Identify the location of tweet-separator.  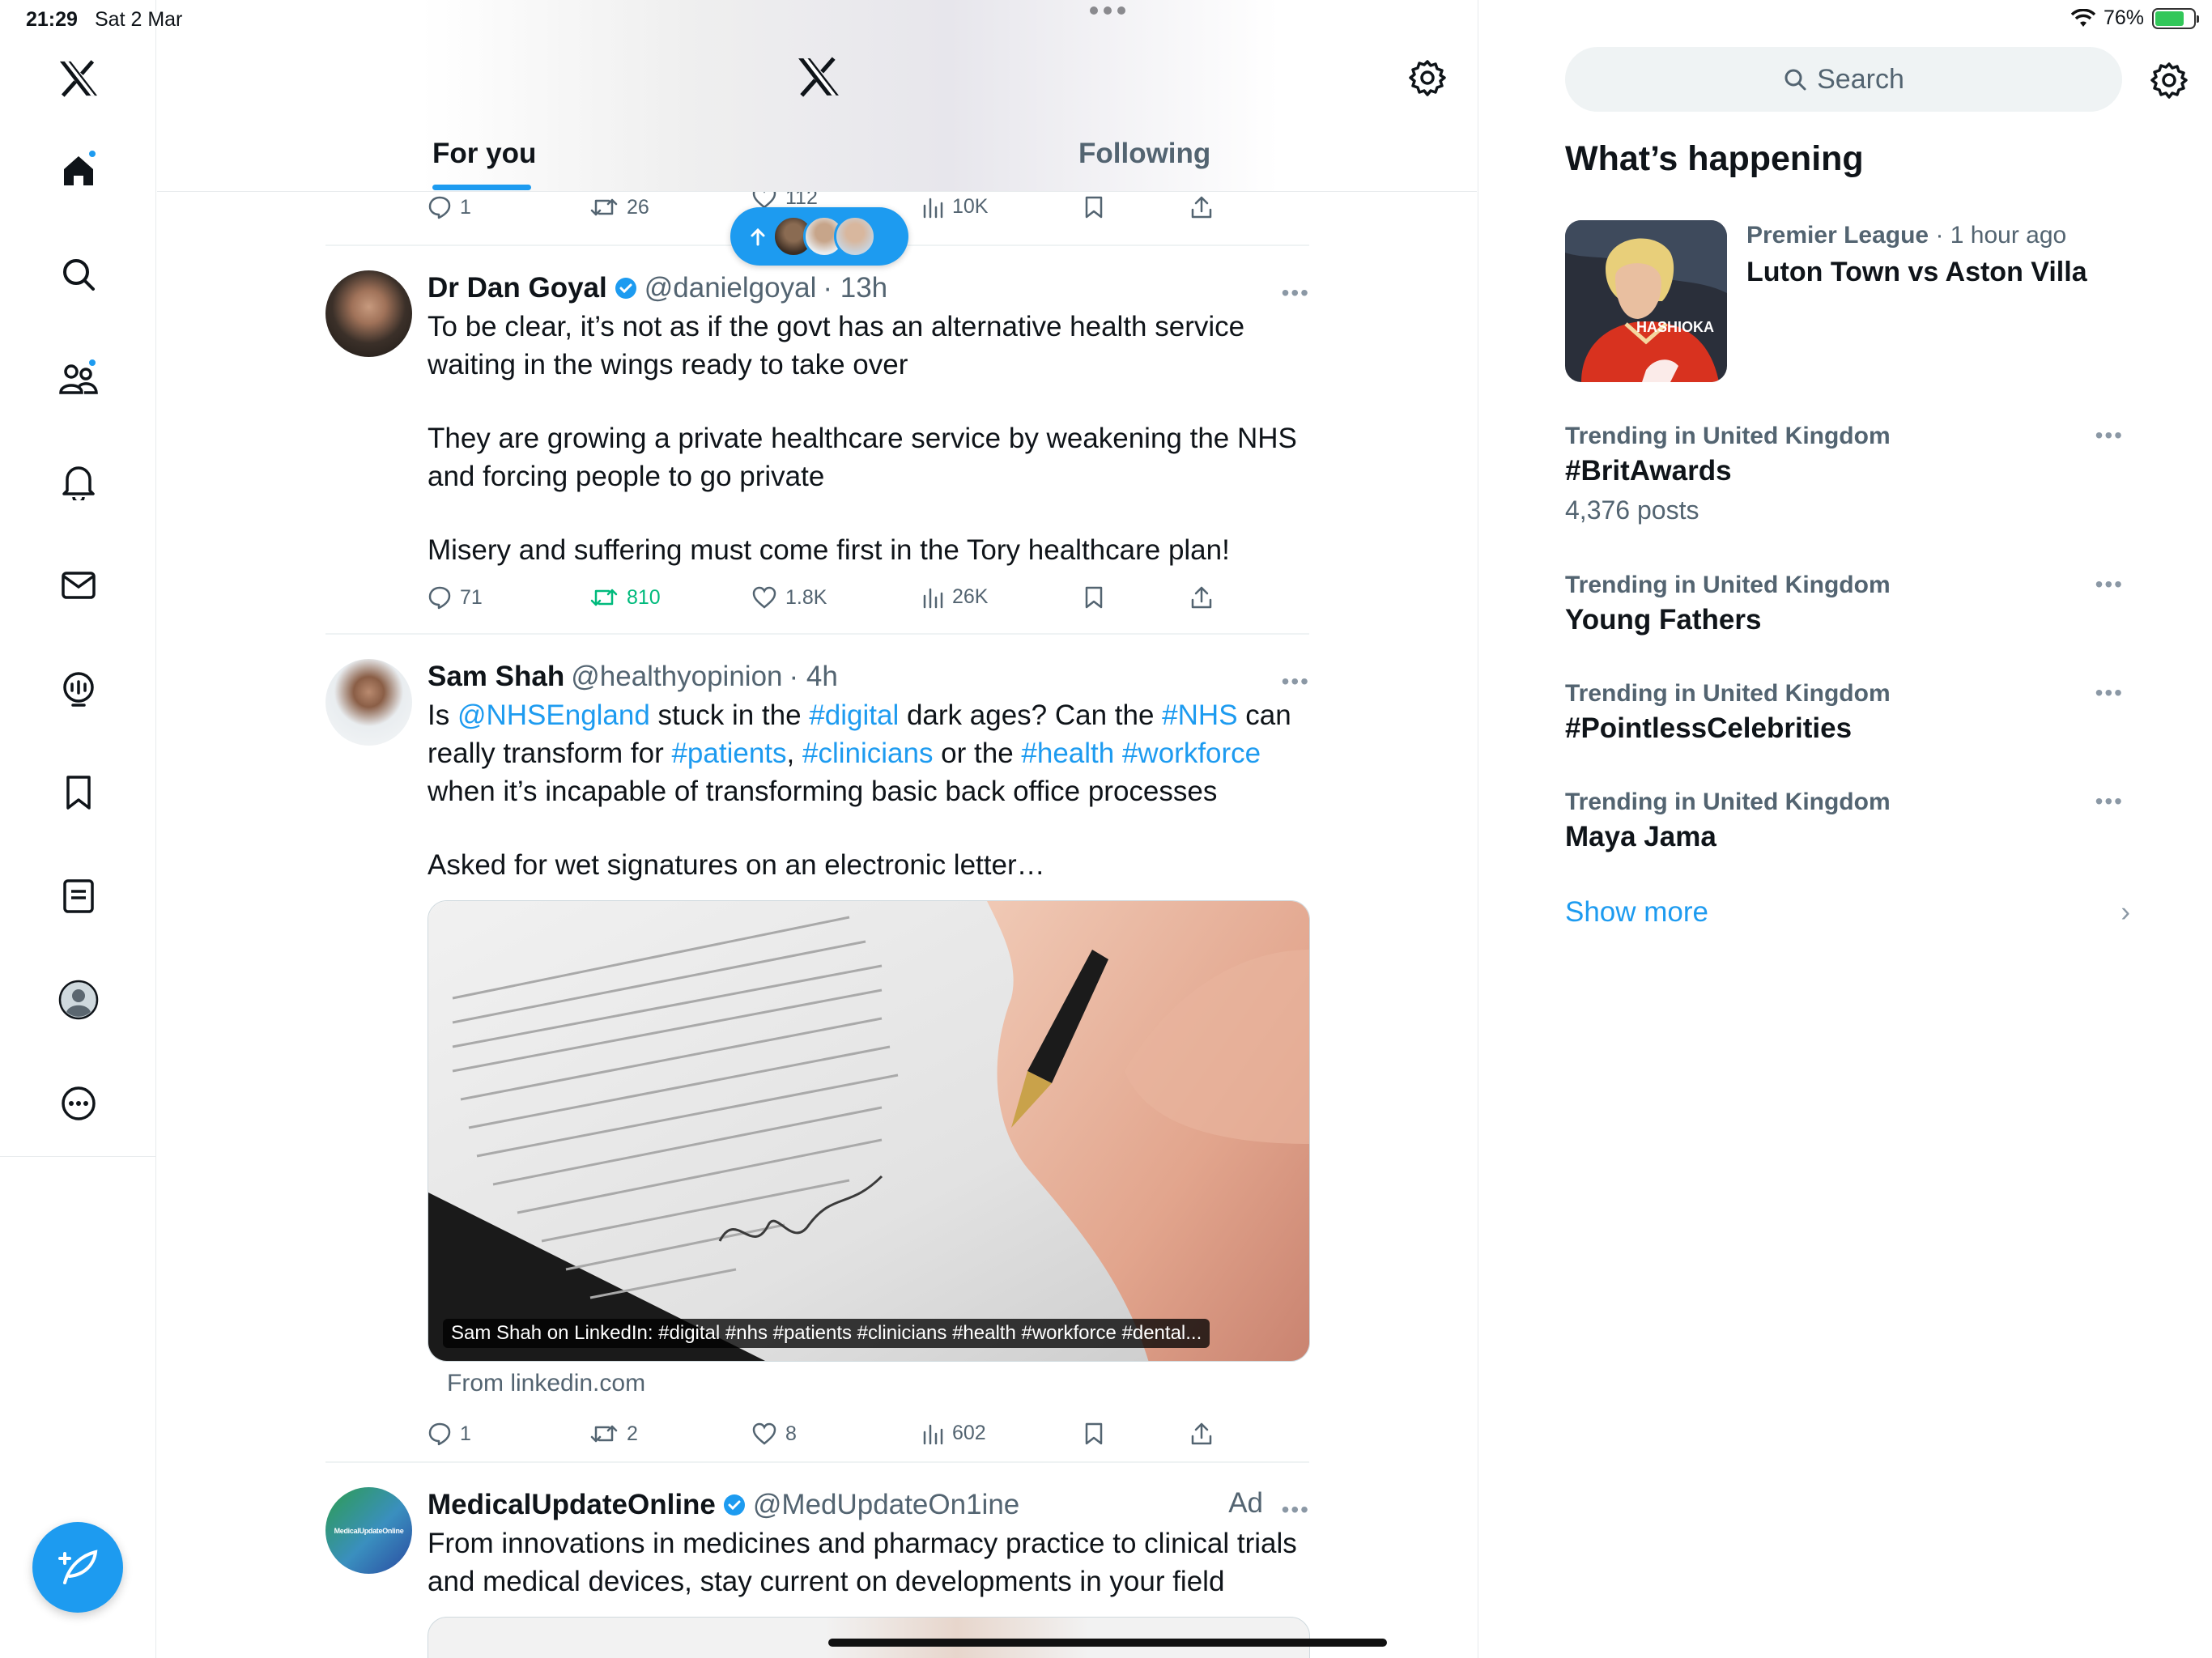
(817, 1462).